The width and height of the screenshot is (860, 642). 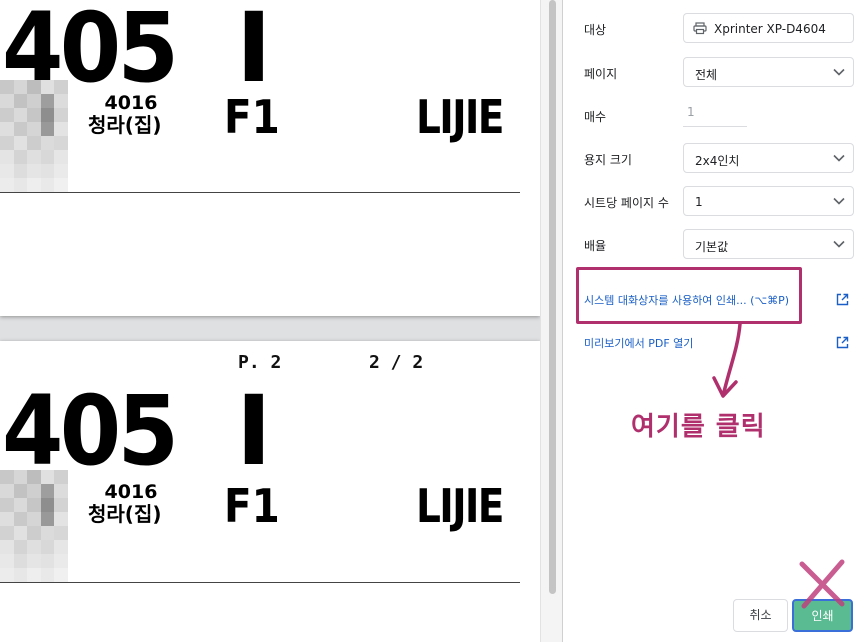 What do you see at coordinates (689, 295) in the screenshot?
I see `annotation-highlight-box` at bounding box center [689, 295].